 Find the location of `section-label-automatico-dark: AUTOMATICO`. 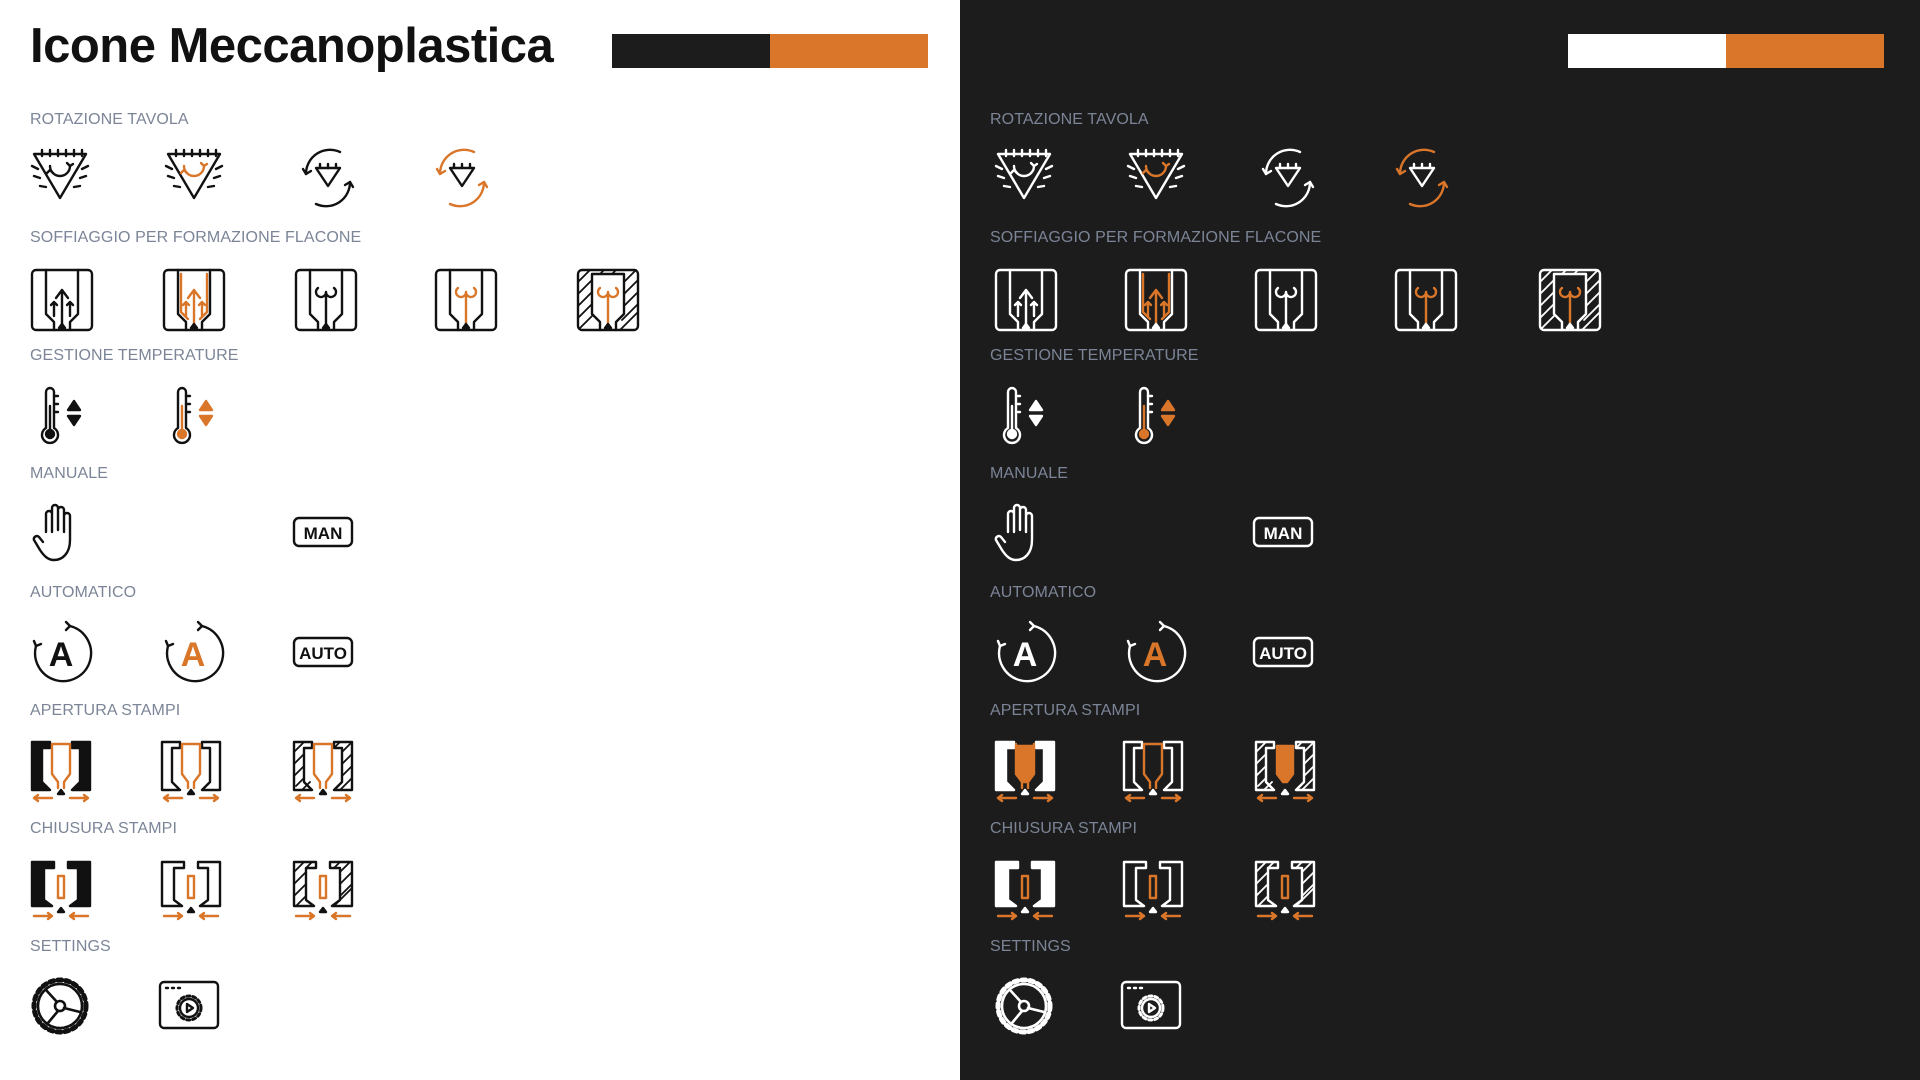

section-label-automatico-dark: AUTOMATICO is located at coordinates (1043, 592).